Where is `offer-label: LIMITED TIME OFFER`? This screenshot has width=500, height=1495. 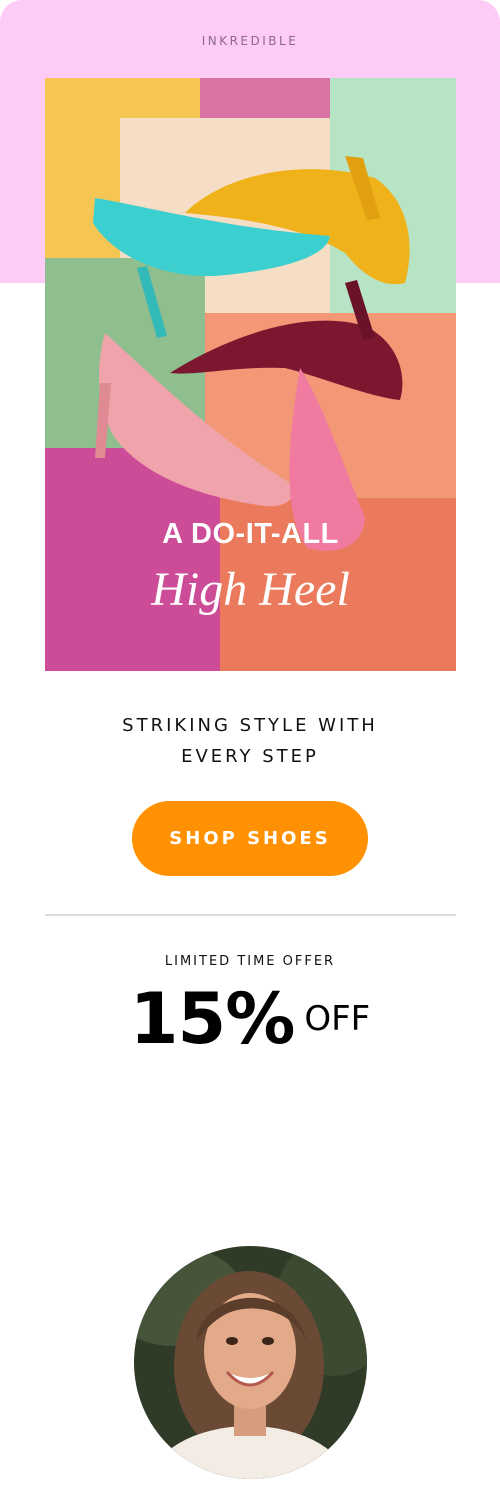
offer-label: LIMITED TIME OFFER is located at coordinates (250, 961).